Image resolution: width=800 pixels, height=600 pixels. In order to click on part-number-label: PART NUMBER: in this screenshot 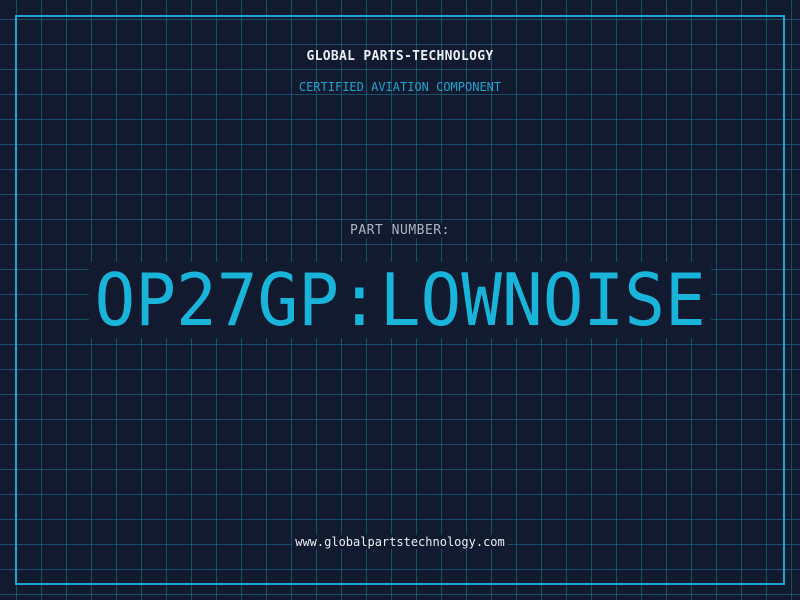, I will do `click(400, 230)`.